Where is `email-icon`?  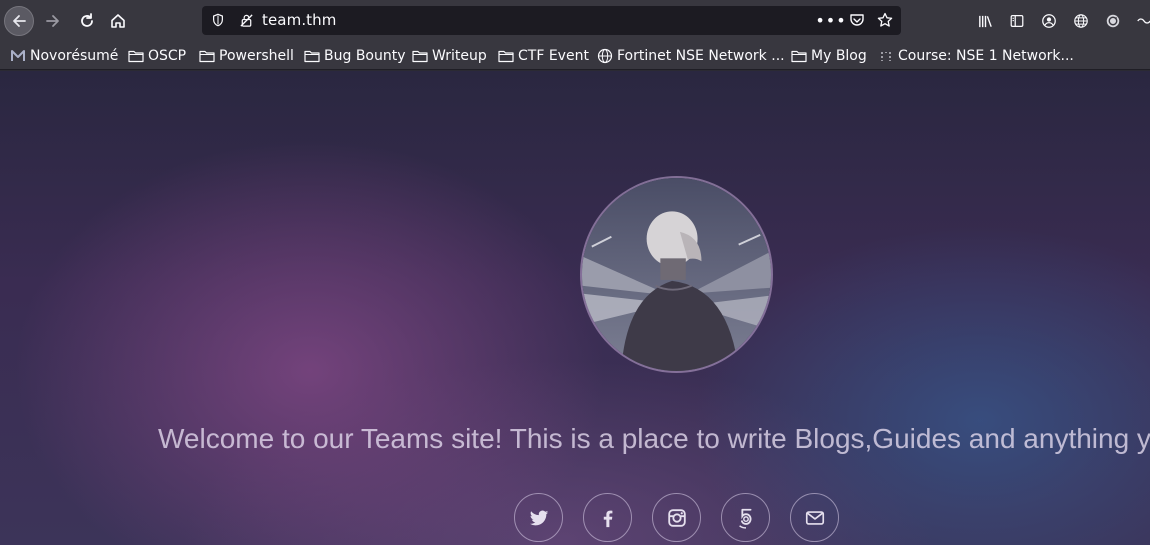
email-icon is located at coordinates (814, 517).